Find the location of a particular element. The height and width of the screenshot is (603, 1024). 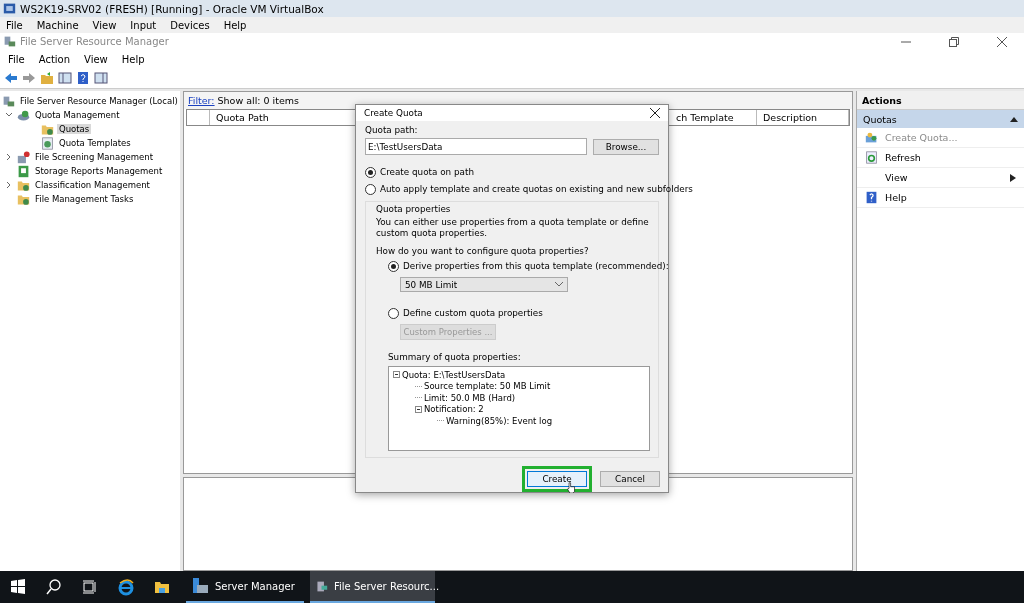

browser-icon is located at coordinates (126, 587).